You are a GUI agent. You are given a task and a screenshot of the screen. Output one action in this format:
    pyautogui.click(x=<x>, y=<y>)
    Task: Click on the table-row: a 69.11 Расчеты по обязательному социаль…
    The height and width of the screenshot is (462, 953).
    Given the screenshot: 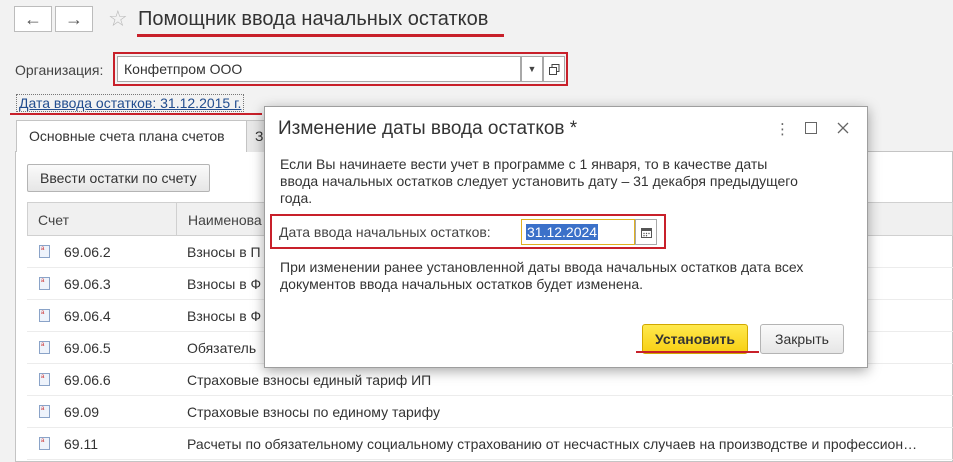 What is the action you would take?
    pyautogui.click(x=490, y=444)
    